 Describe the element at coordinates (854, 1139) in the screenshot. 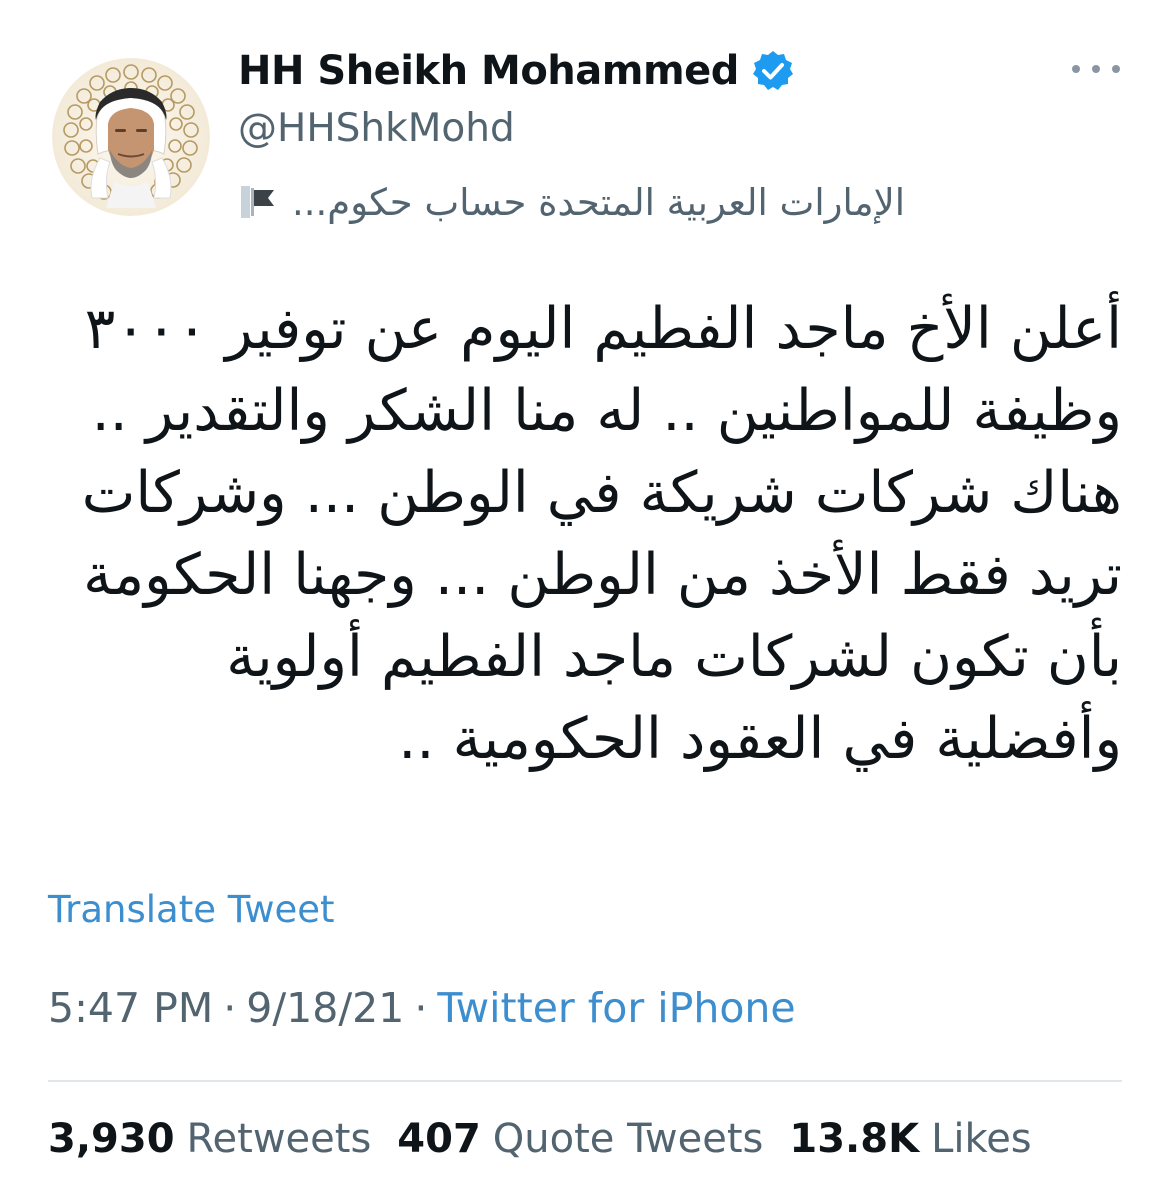

I see `likes-count: 13.8K` at that location.